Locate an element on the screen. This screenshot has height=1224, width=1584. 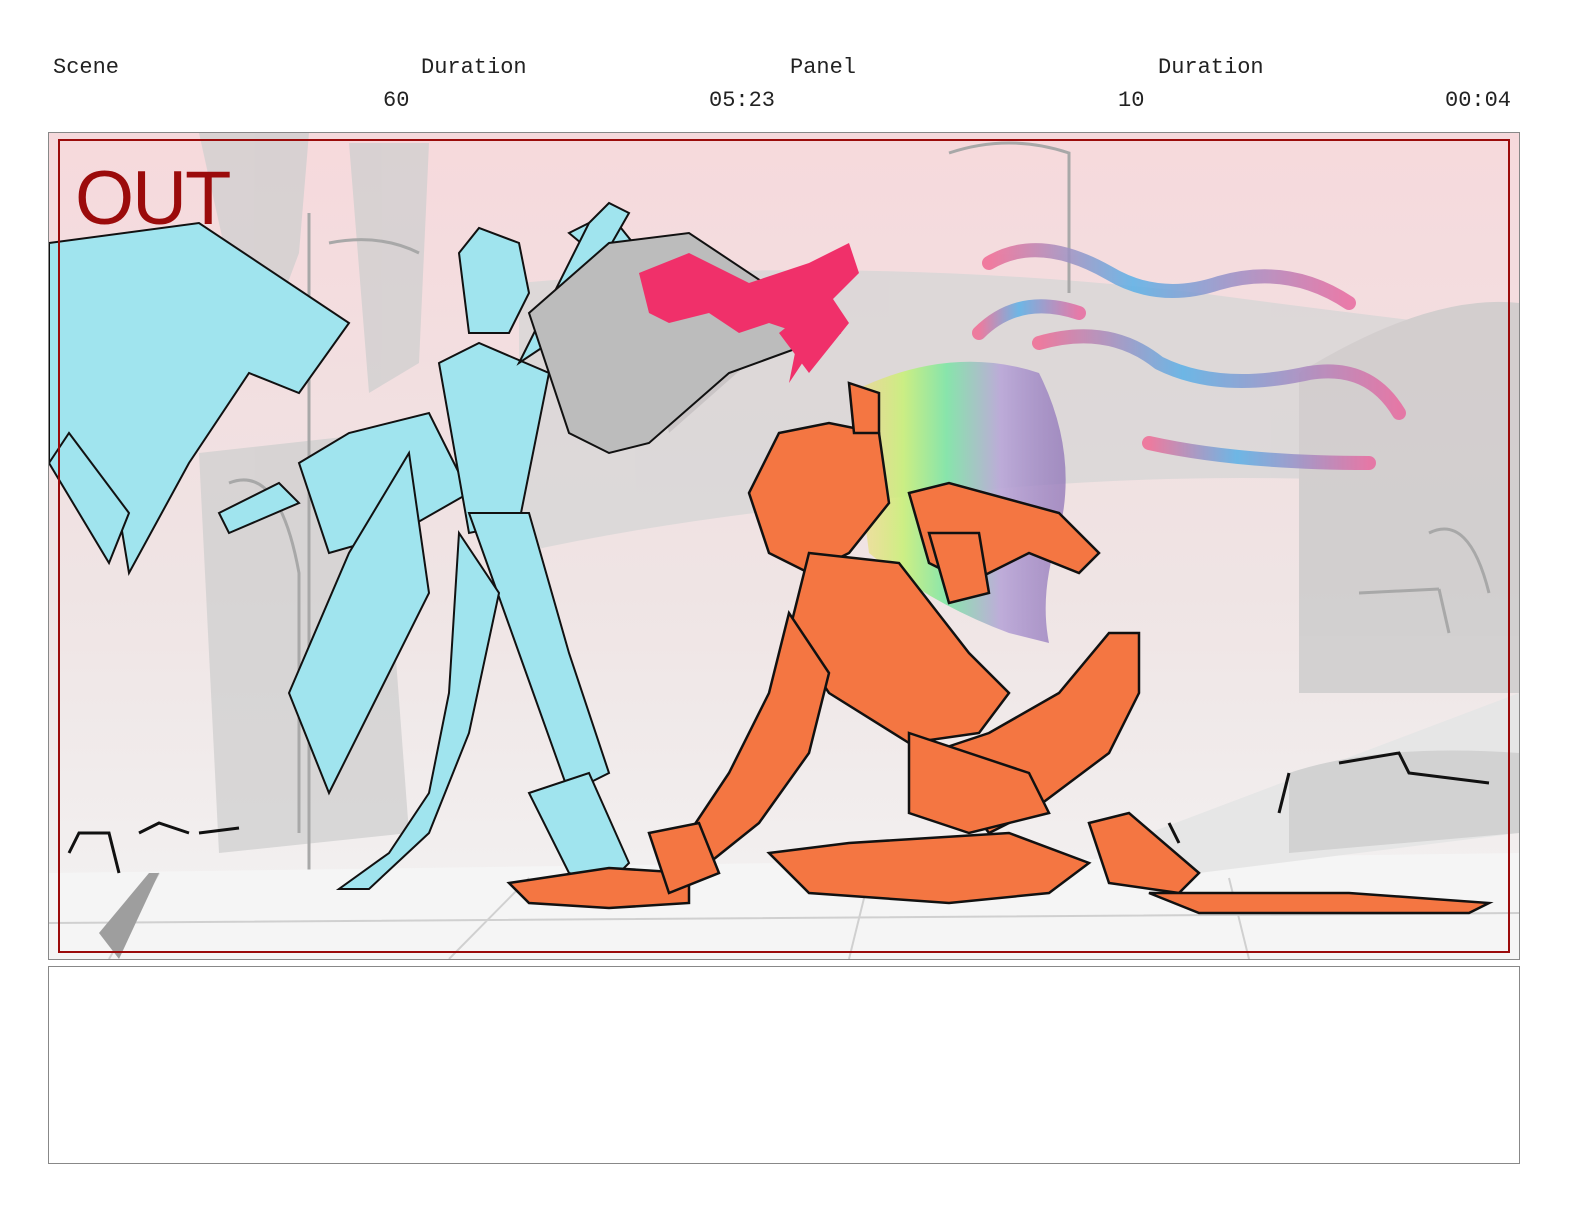
scene-duration-value: 05:23 is located at coordinates (742, 100).